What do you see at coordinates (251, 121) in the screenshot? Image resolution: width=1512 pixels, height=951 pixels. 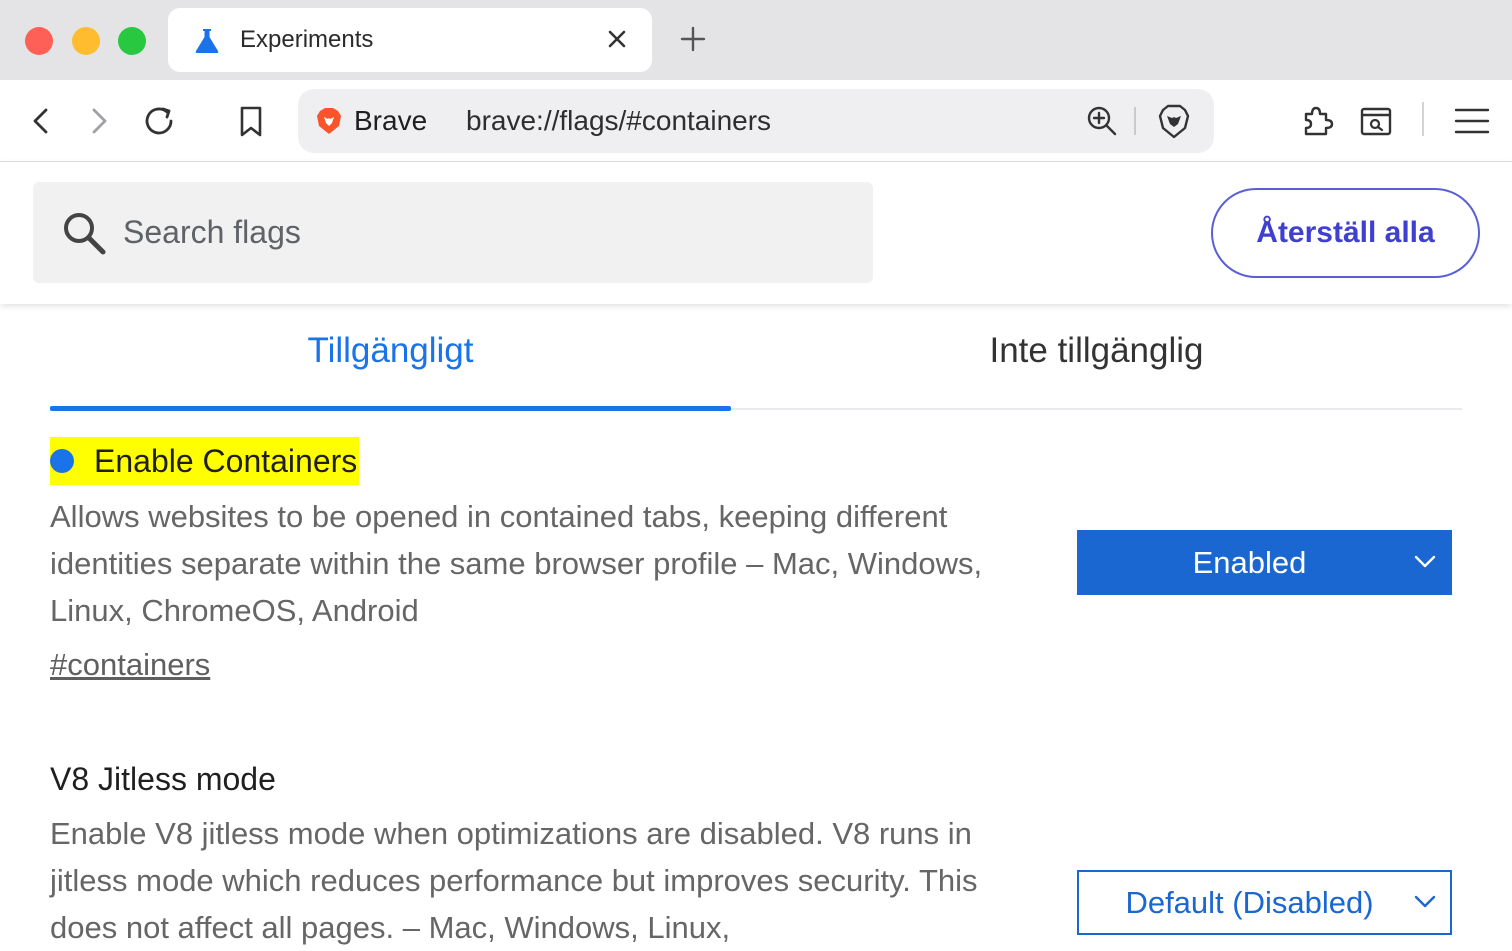 I see `bookmark-icon` at bounding box center [251, 121].